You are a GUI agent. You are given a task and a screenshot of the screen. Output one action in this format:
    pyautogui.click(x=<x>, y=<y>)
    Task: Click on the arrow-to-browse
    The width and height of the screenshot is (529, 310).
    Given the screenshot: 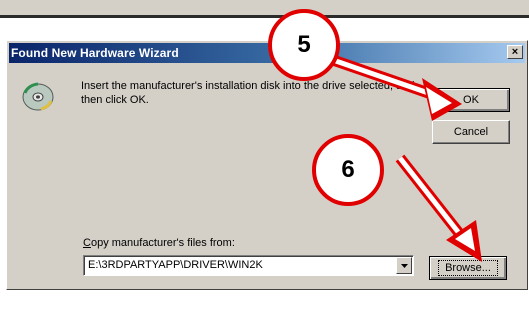 What is the action you would take?
    pyautogui.click(x=438, y=208)
    